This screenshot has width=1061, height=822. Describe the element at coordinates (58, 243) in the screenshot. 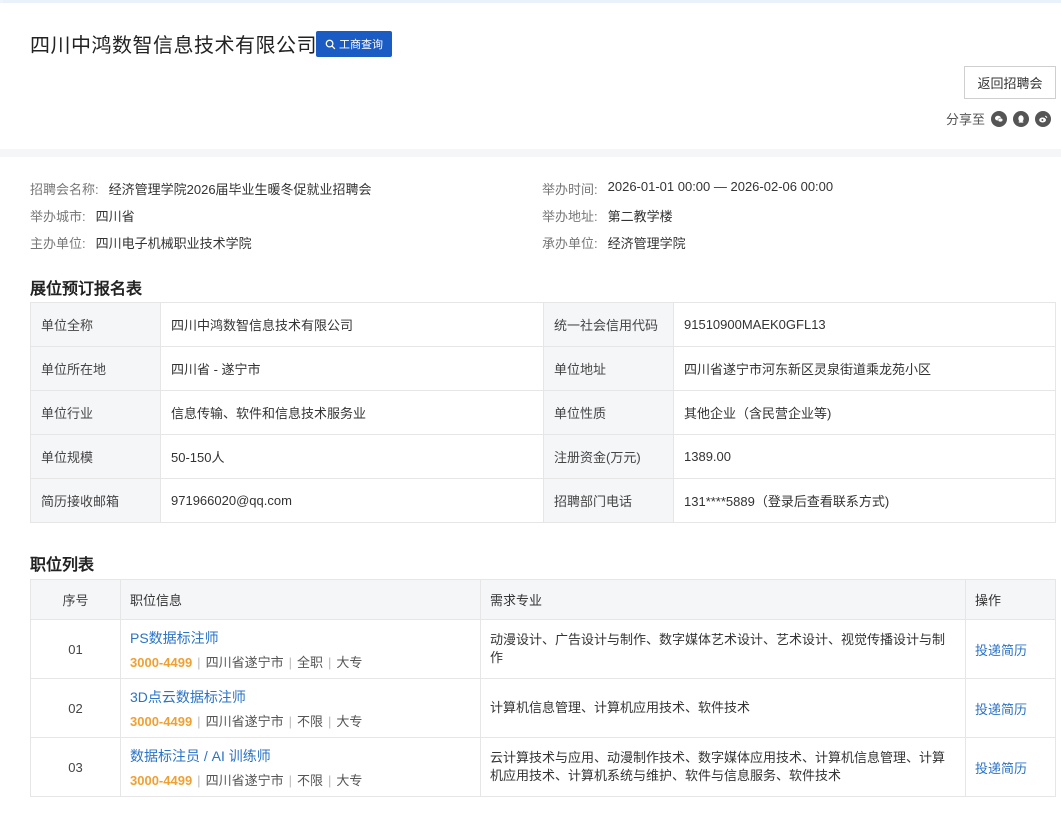

I see `fair-host-label: 主办单位:` at that location.